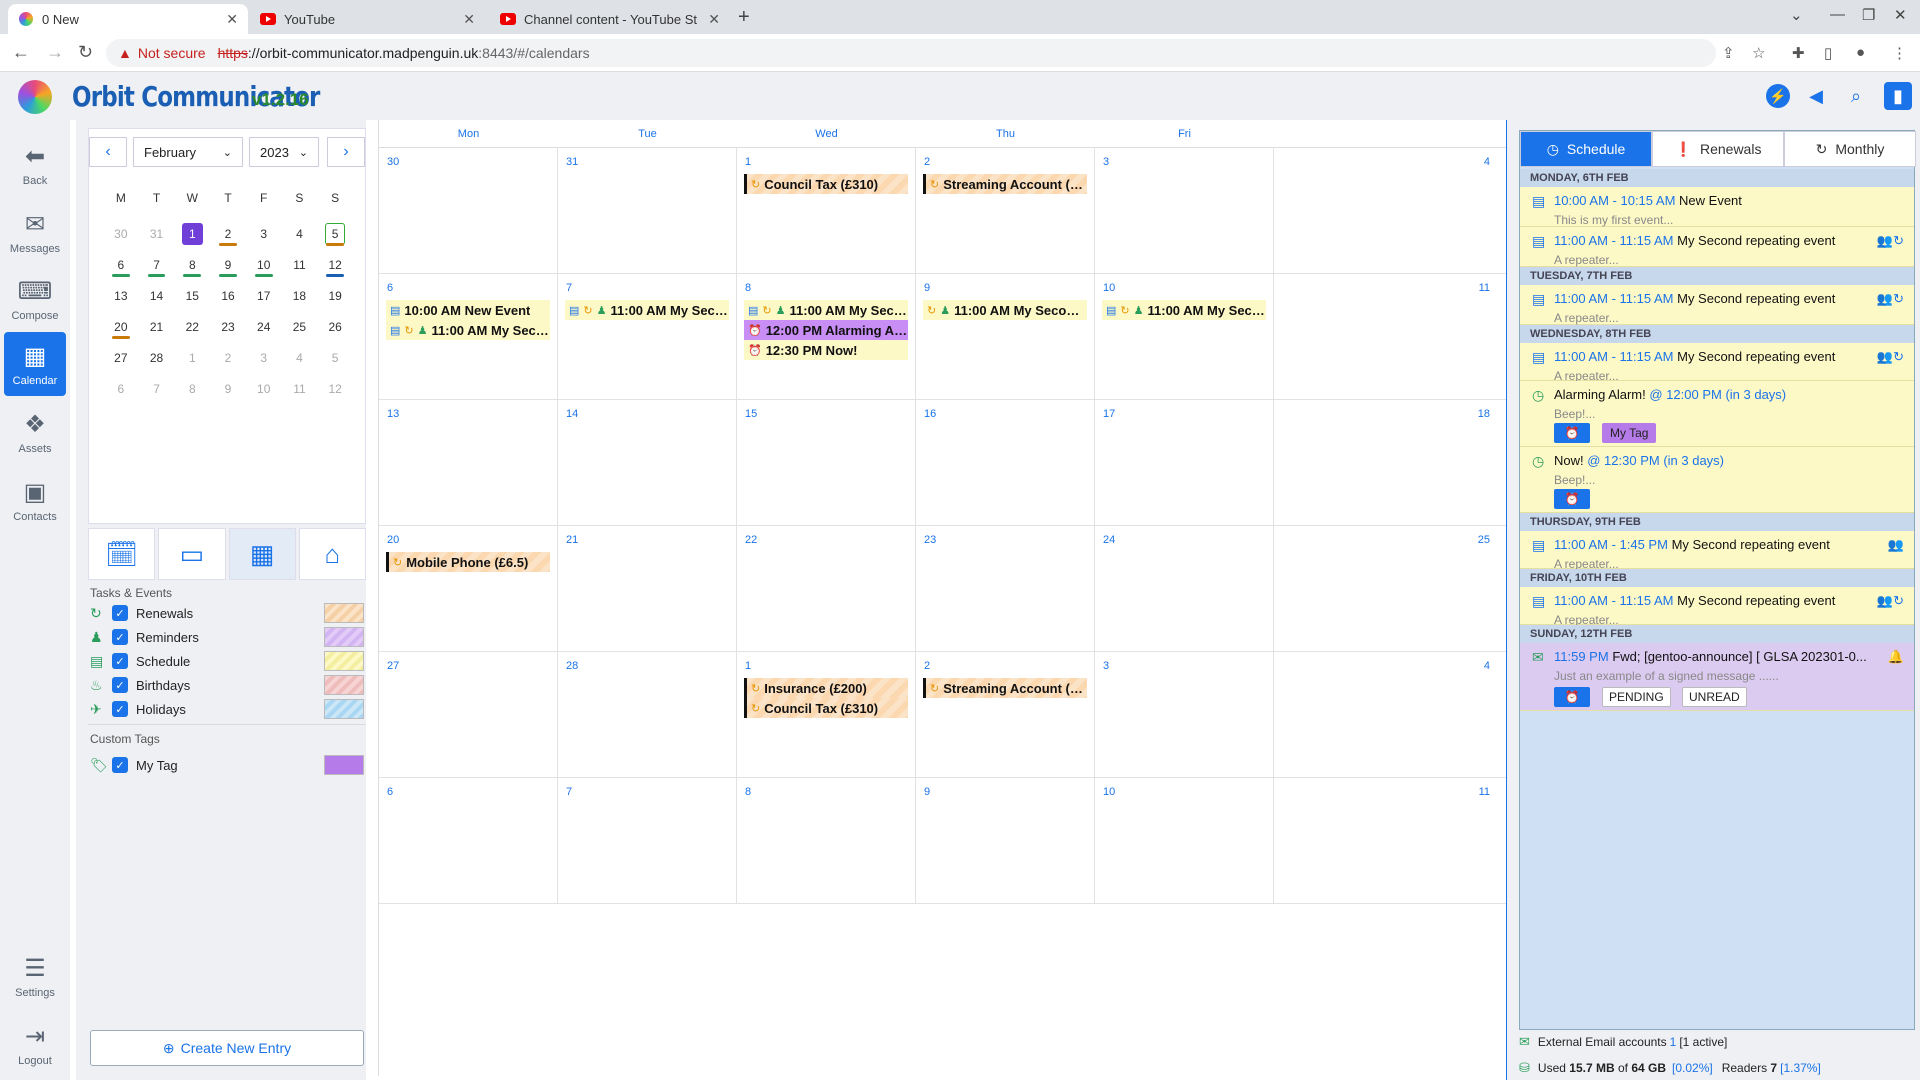 This screenshot has height=1080, width=1920. Describe the element at coordinates (1900, 15) in the screenshot. I see `close-window-icon: ✕` at that location.